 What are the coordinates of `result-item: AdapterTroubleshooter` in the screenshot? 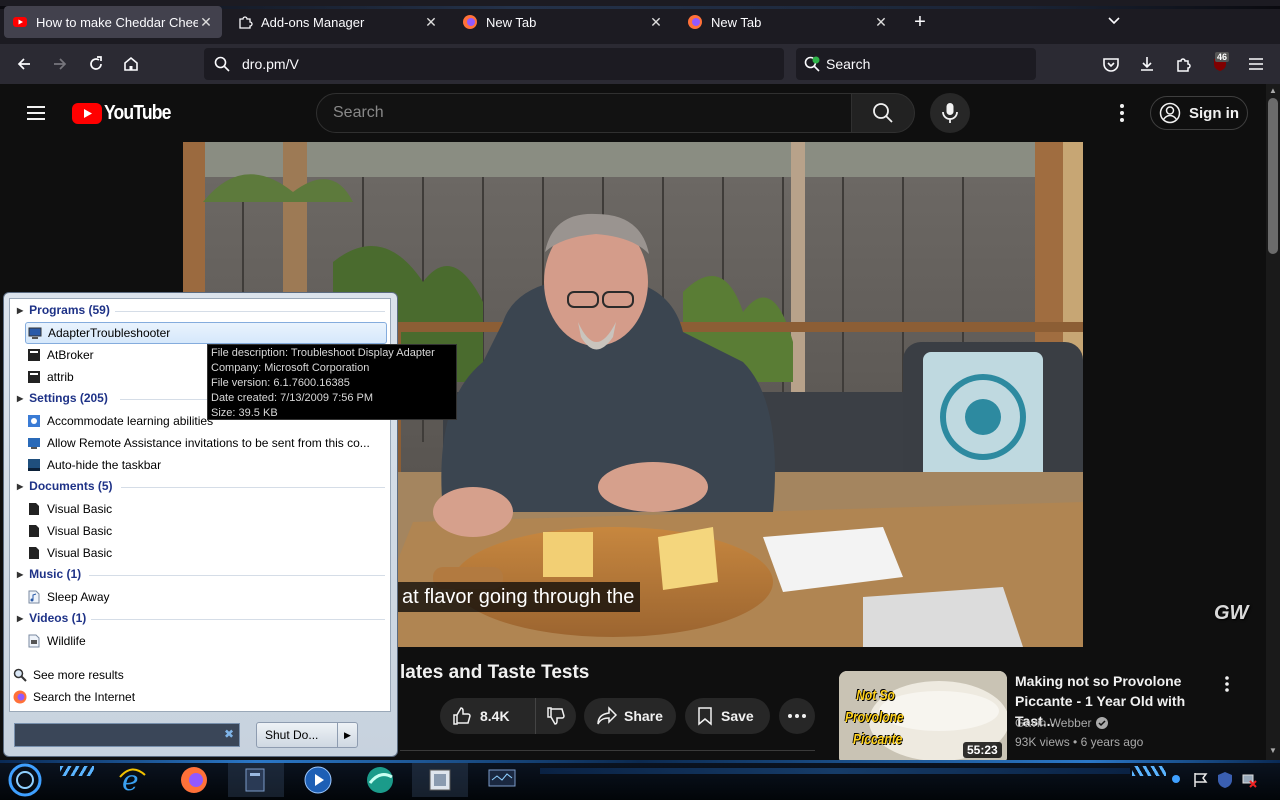 It's located at (206, 333).